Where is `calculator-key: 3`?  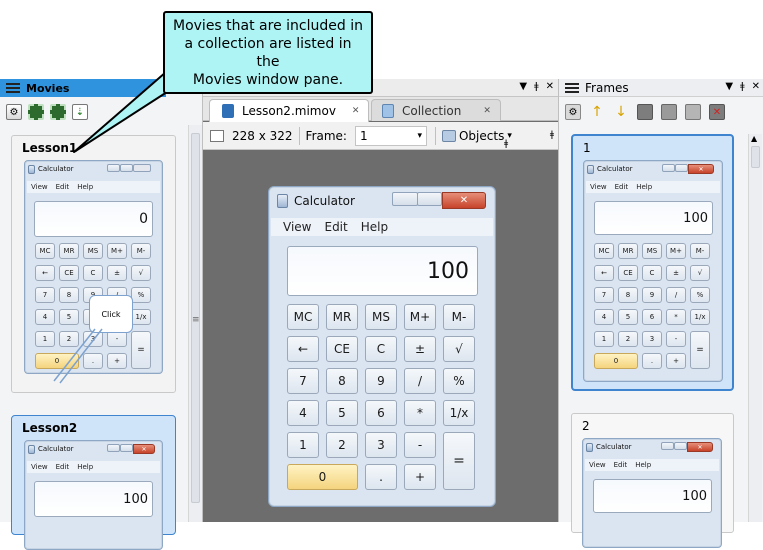 calculator-key: 3 is located at coordinates (381, 445).